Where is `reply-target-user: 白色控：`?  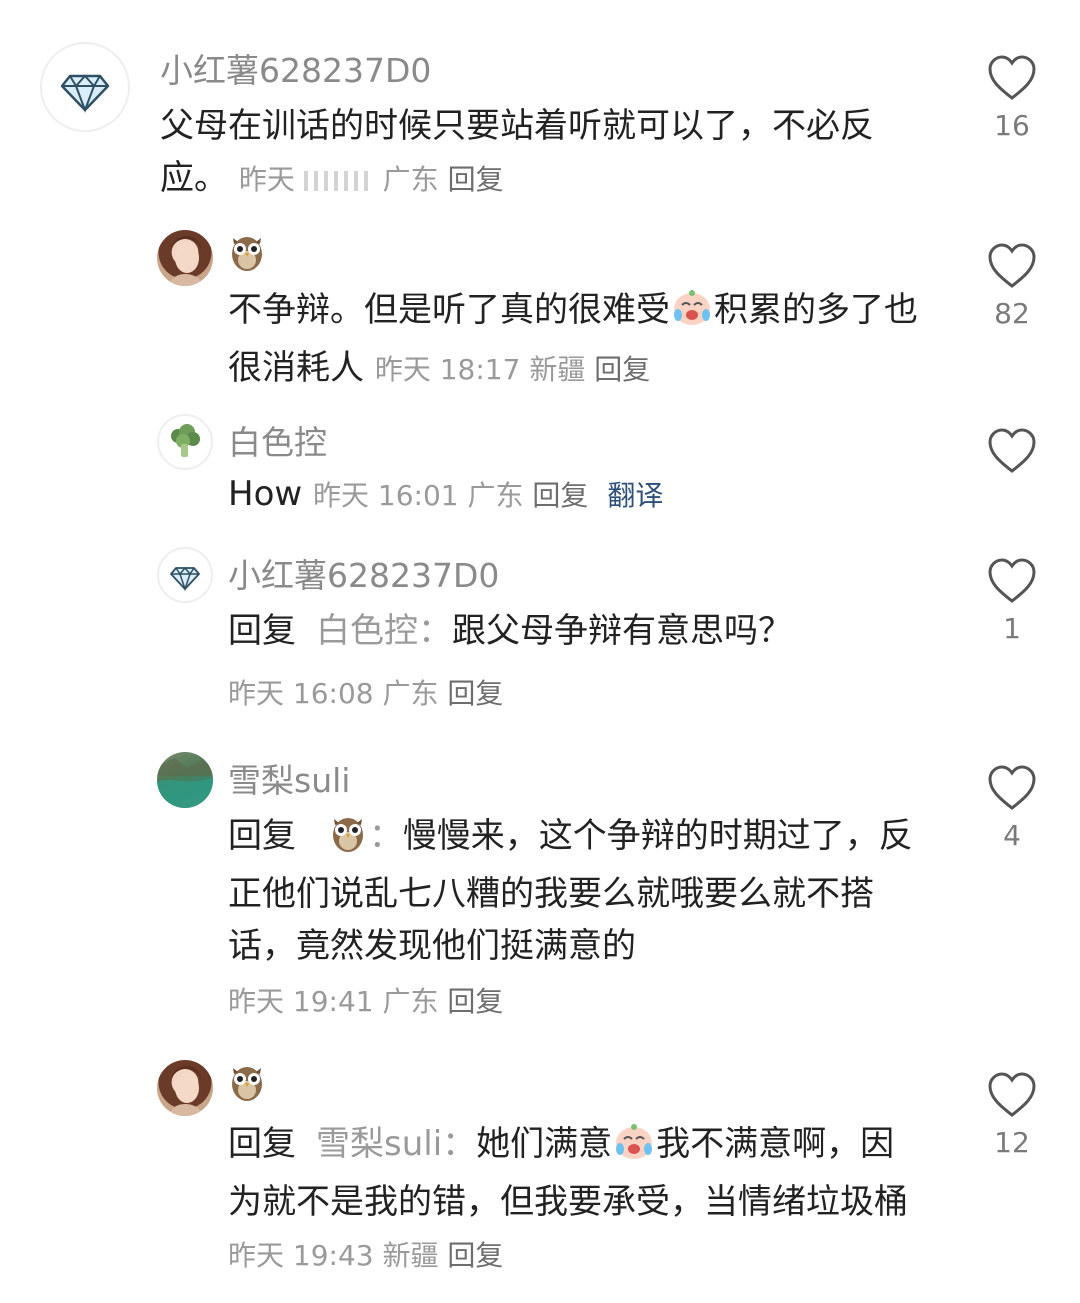 reply-target-user: 白色控： is located at coordinates (384, 631).